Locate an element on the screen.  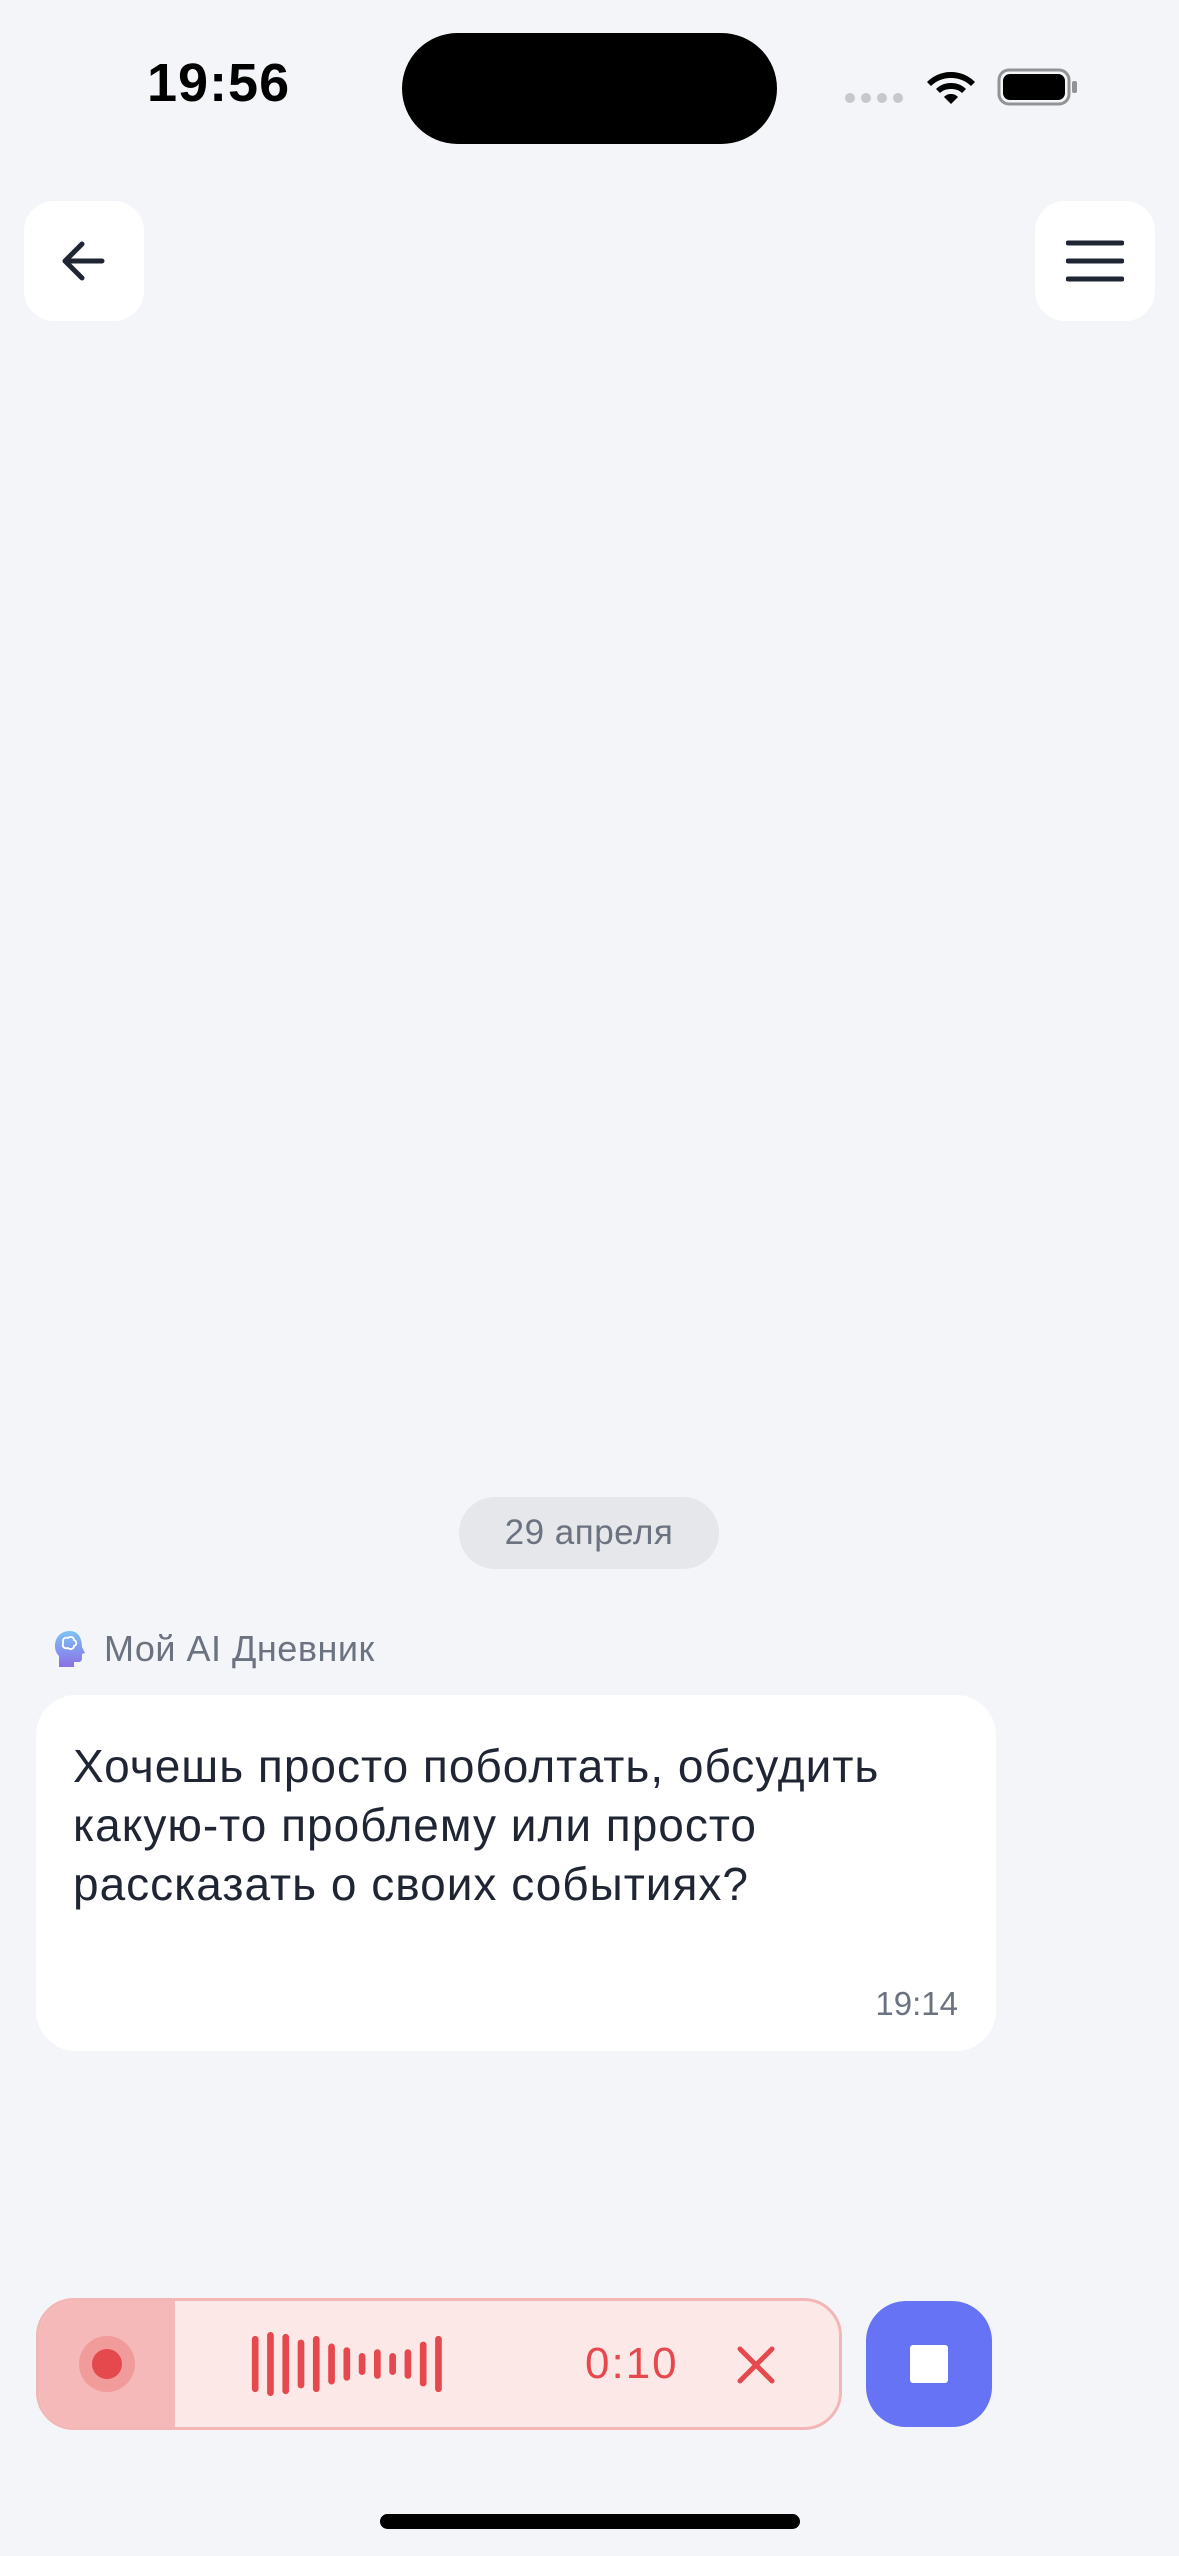
hamburger-menu-icon is located at coordinates (1095, 261).